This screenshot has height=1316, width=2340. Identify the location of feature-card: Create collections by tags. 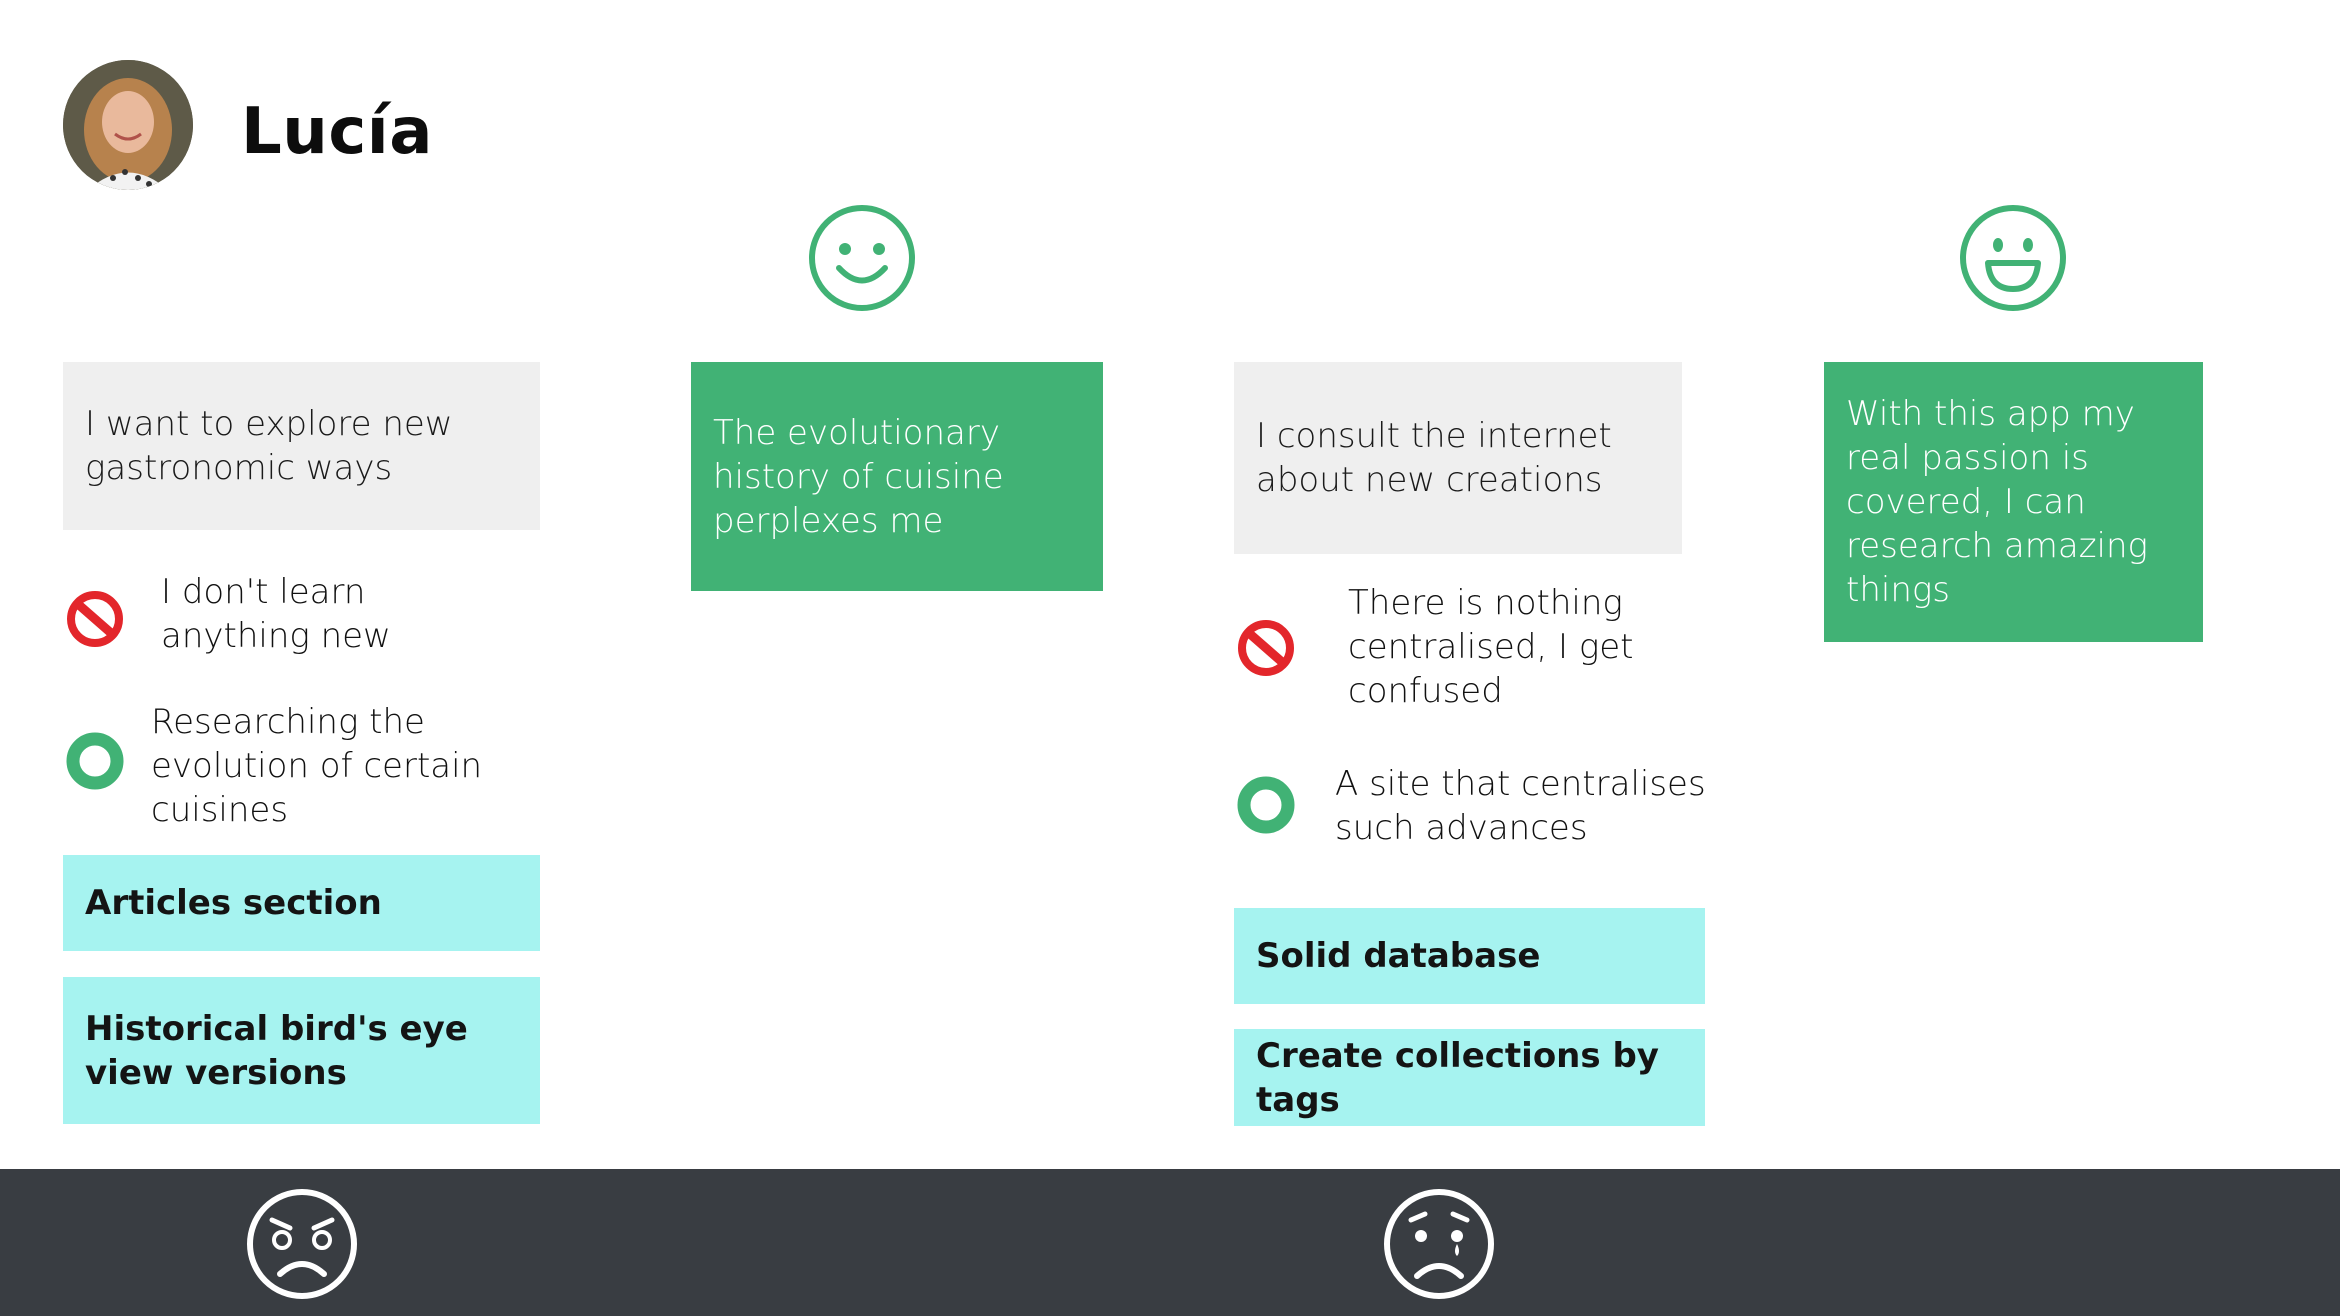
(1469, 1077).